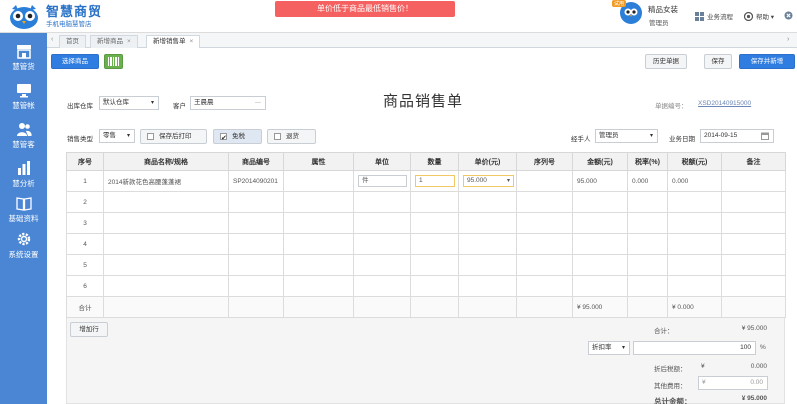  What do you see at coordinates (23, 105) in the screenshot?
I see `sidebar-item-label: 慧管帐` at bounding box center [23, 105].